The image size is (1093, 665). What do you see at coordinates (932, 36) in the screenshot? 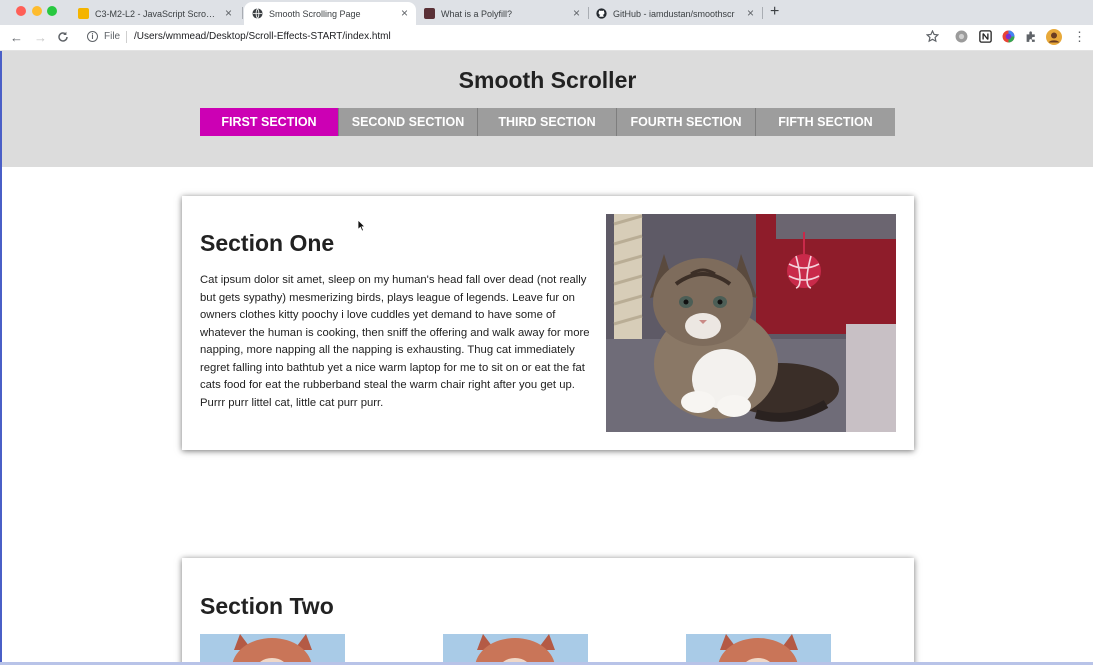
I see `bookmark-star-icon` at bounding box center [932, 36].